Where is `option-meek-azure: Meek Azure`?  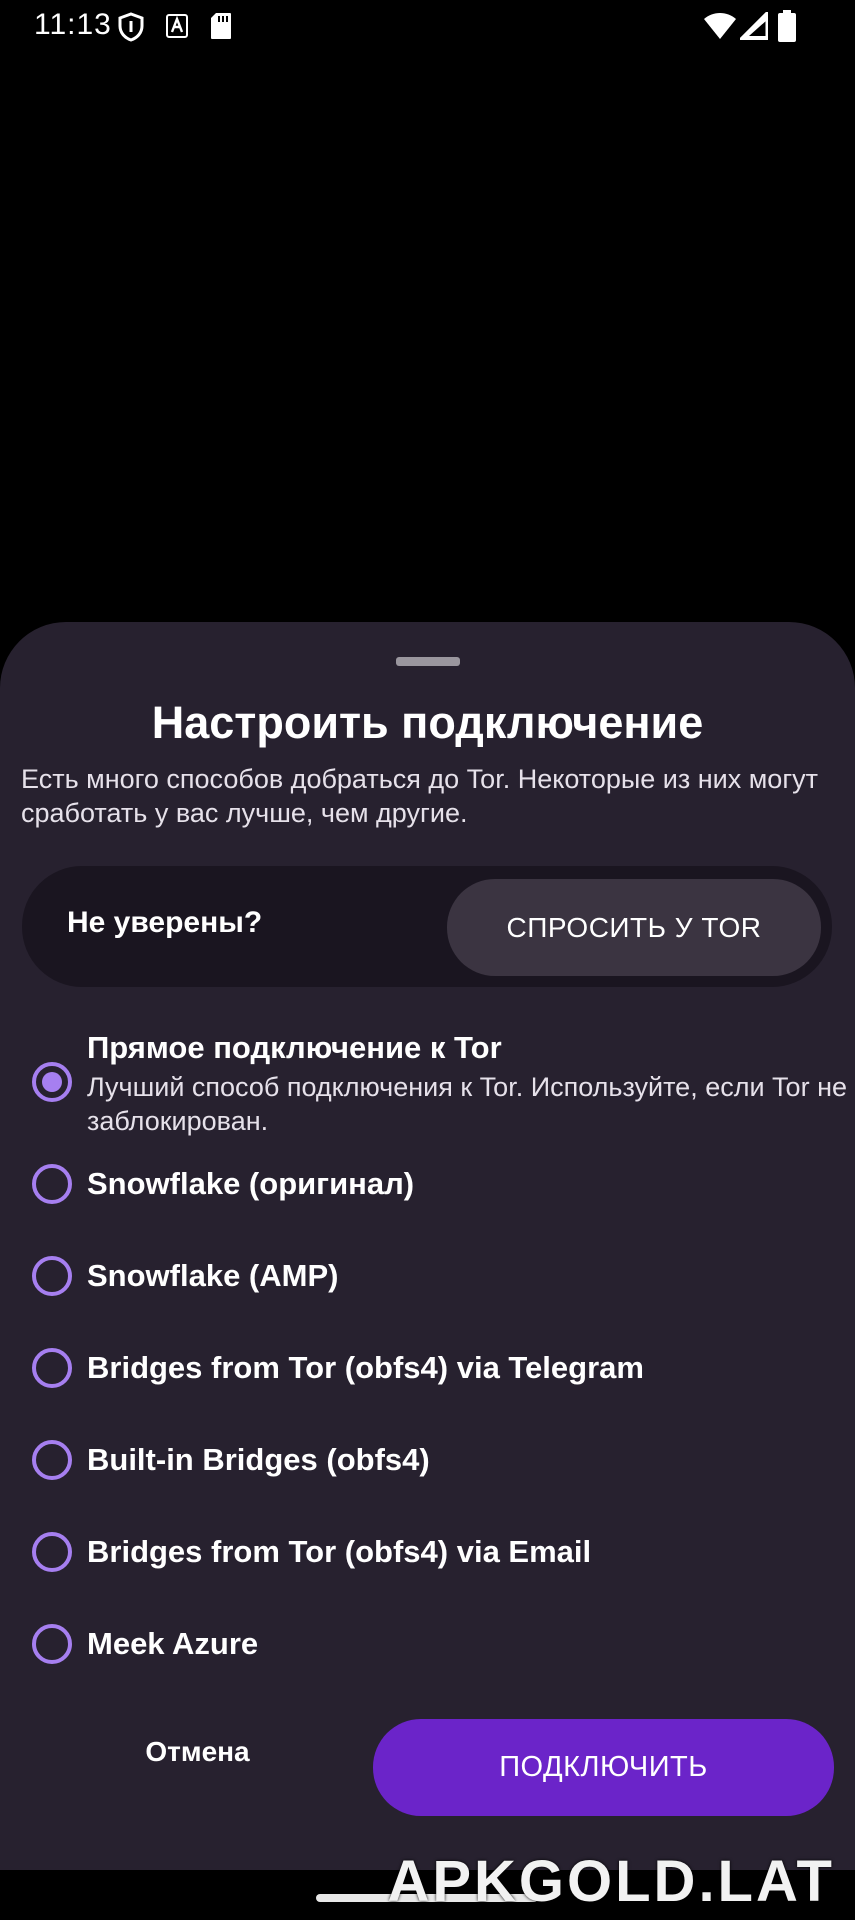
option-meek-azure: Meek Azure is located at coordinates (427, 1654).